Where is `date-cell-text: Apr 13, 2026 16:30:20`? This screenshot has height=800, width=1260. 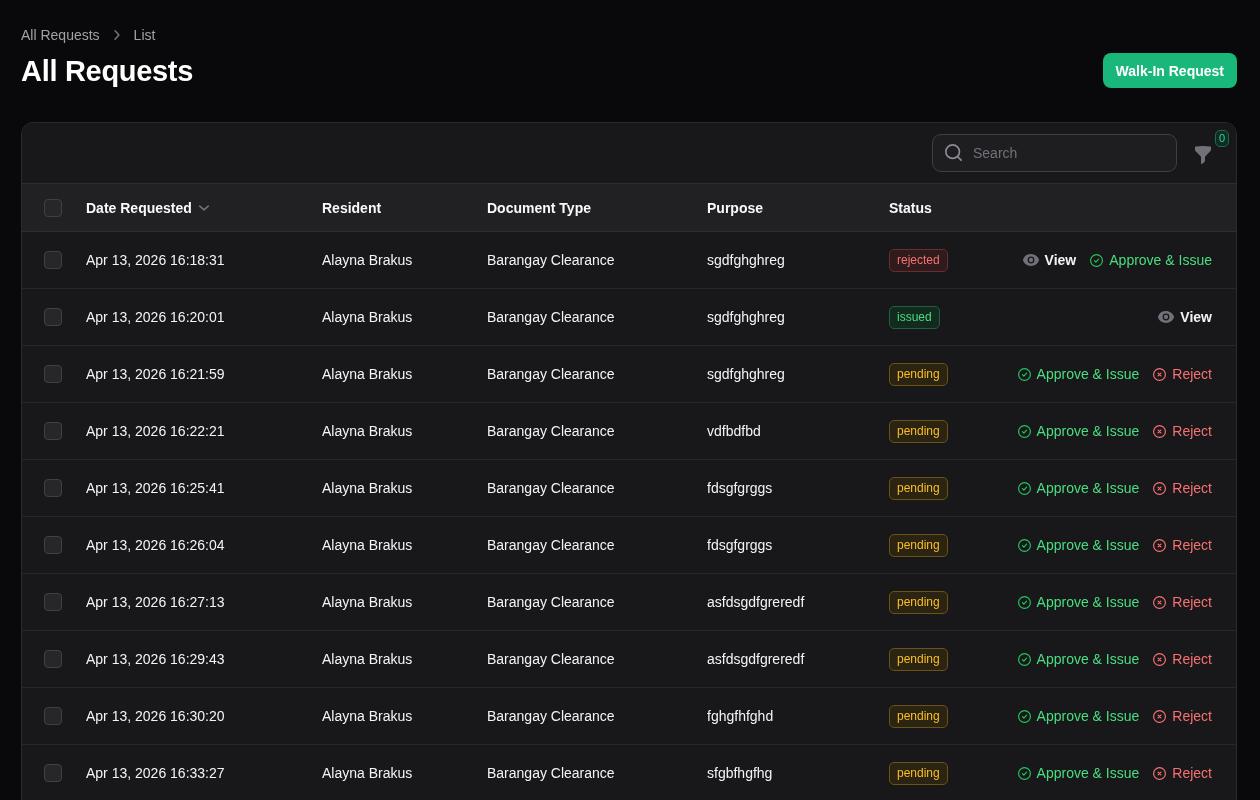
date-cell-text: Apr 13, 2026 16:30:20 is located at coordinates (156, 716).